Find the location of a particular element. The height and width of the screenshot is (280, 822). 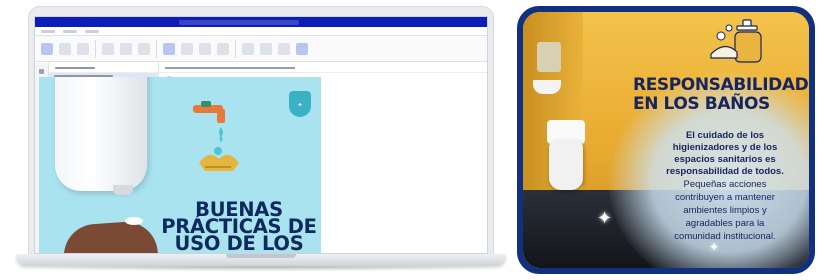

move-button is located at coordinates (205, 48).